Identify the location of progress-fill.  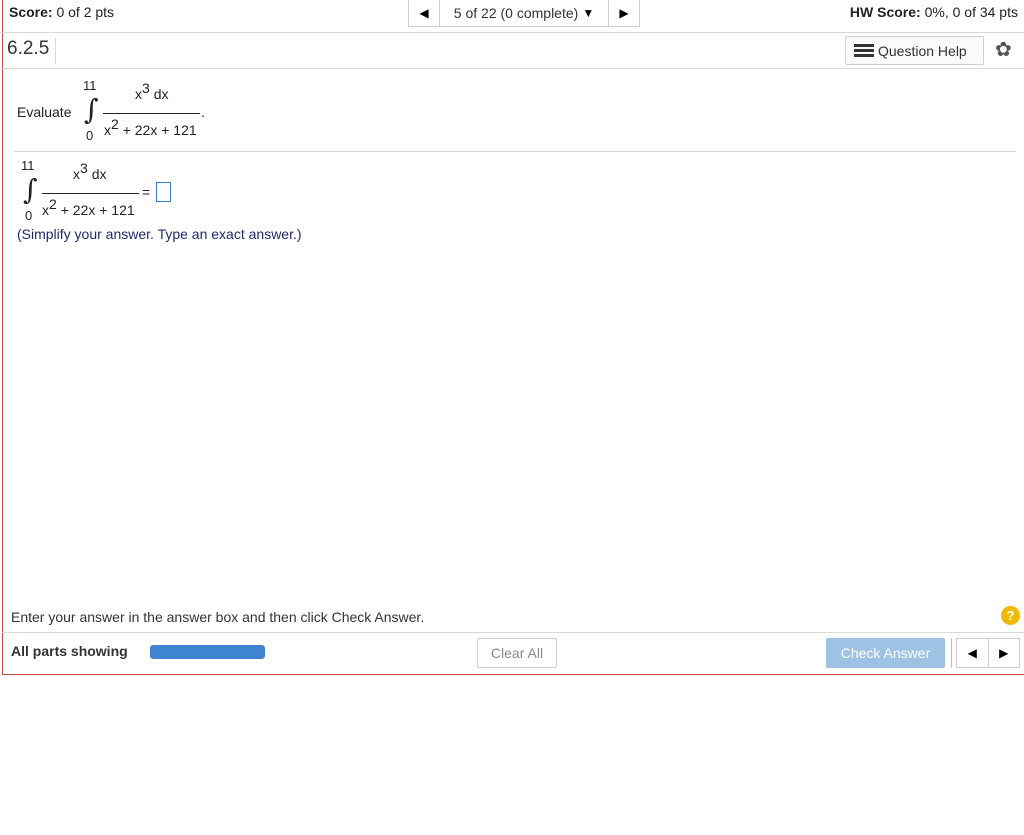
(207, 652).